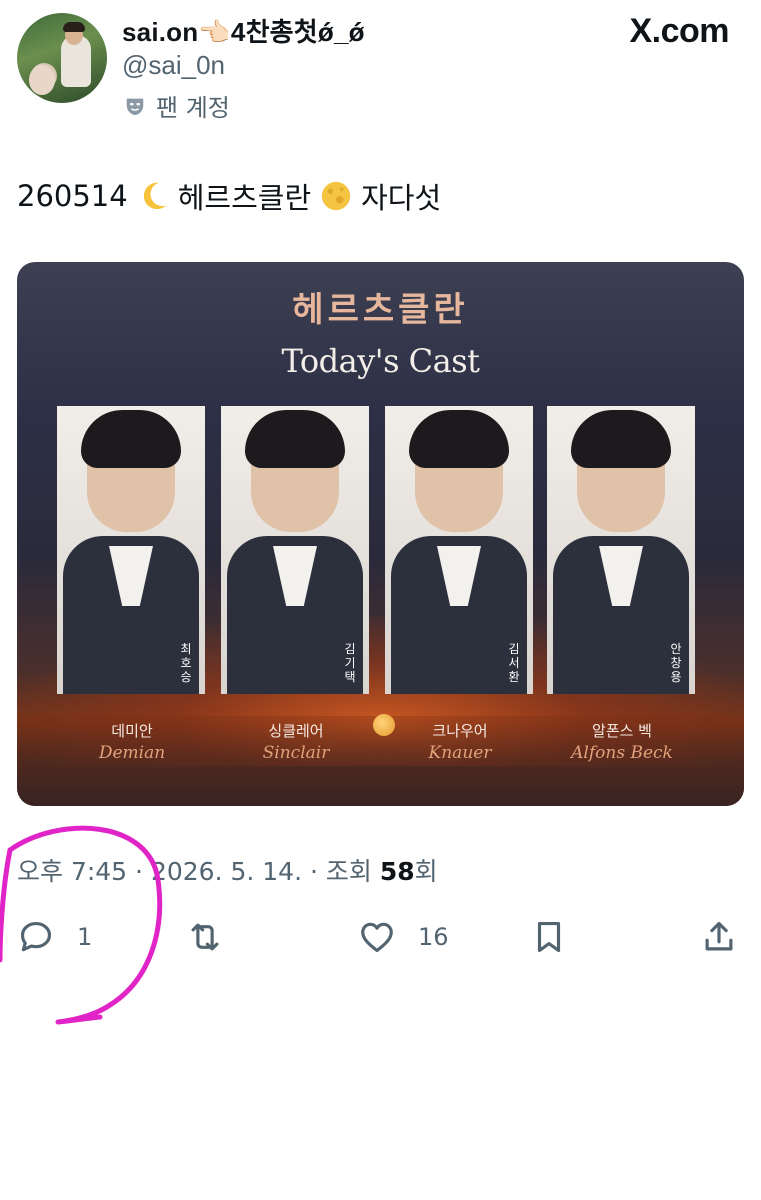 The image size is (761, 1200). Describe the element at coordinates (36, 936) in the screenshot. I see `reply-icon` at that location.